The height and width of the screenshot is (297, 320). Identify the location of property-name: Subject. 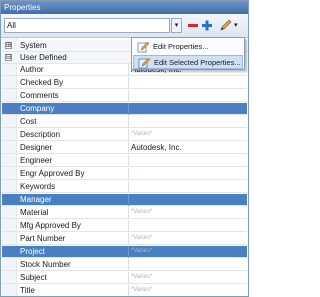
(33, 277).